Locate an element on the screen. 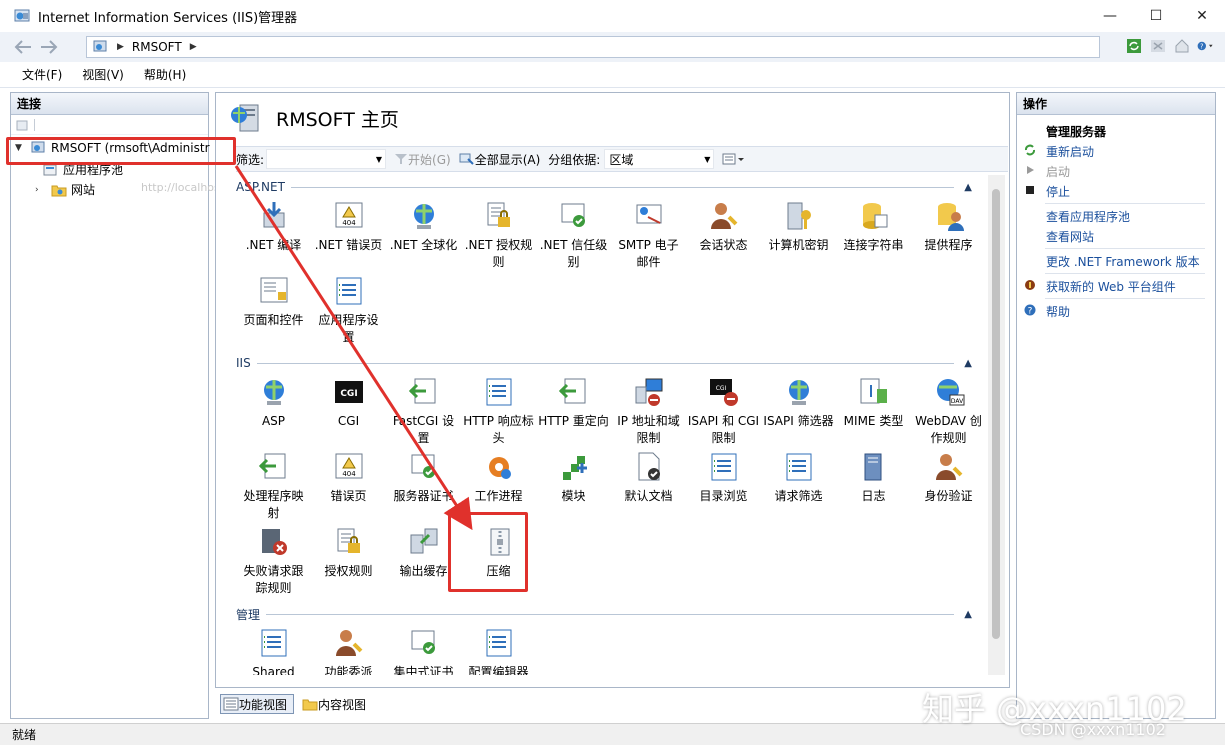  csdn-watermark: CSDN @xxxn1102 is located at coordinates (1093, 729).